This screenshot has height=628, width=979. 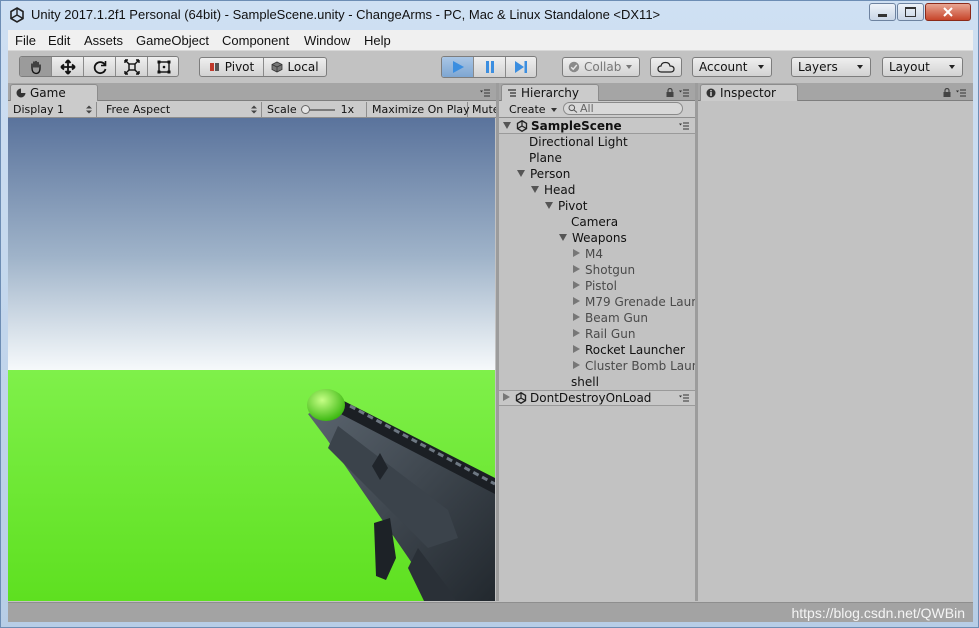 What do you see at coordinates (610, 270) in the screenshot?
I see `tree-item-label: Shotgun` at bounding box center [610, 270].